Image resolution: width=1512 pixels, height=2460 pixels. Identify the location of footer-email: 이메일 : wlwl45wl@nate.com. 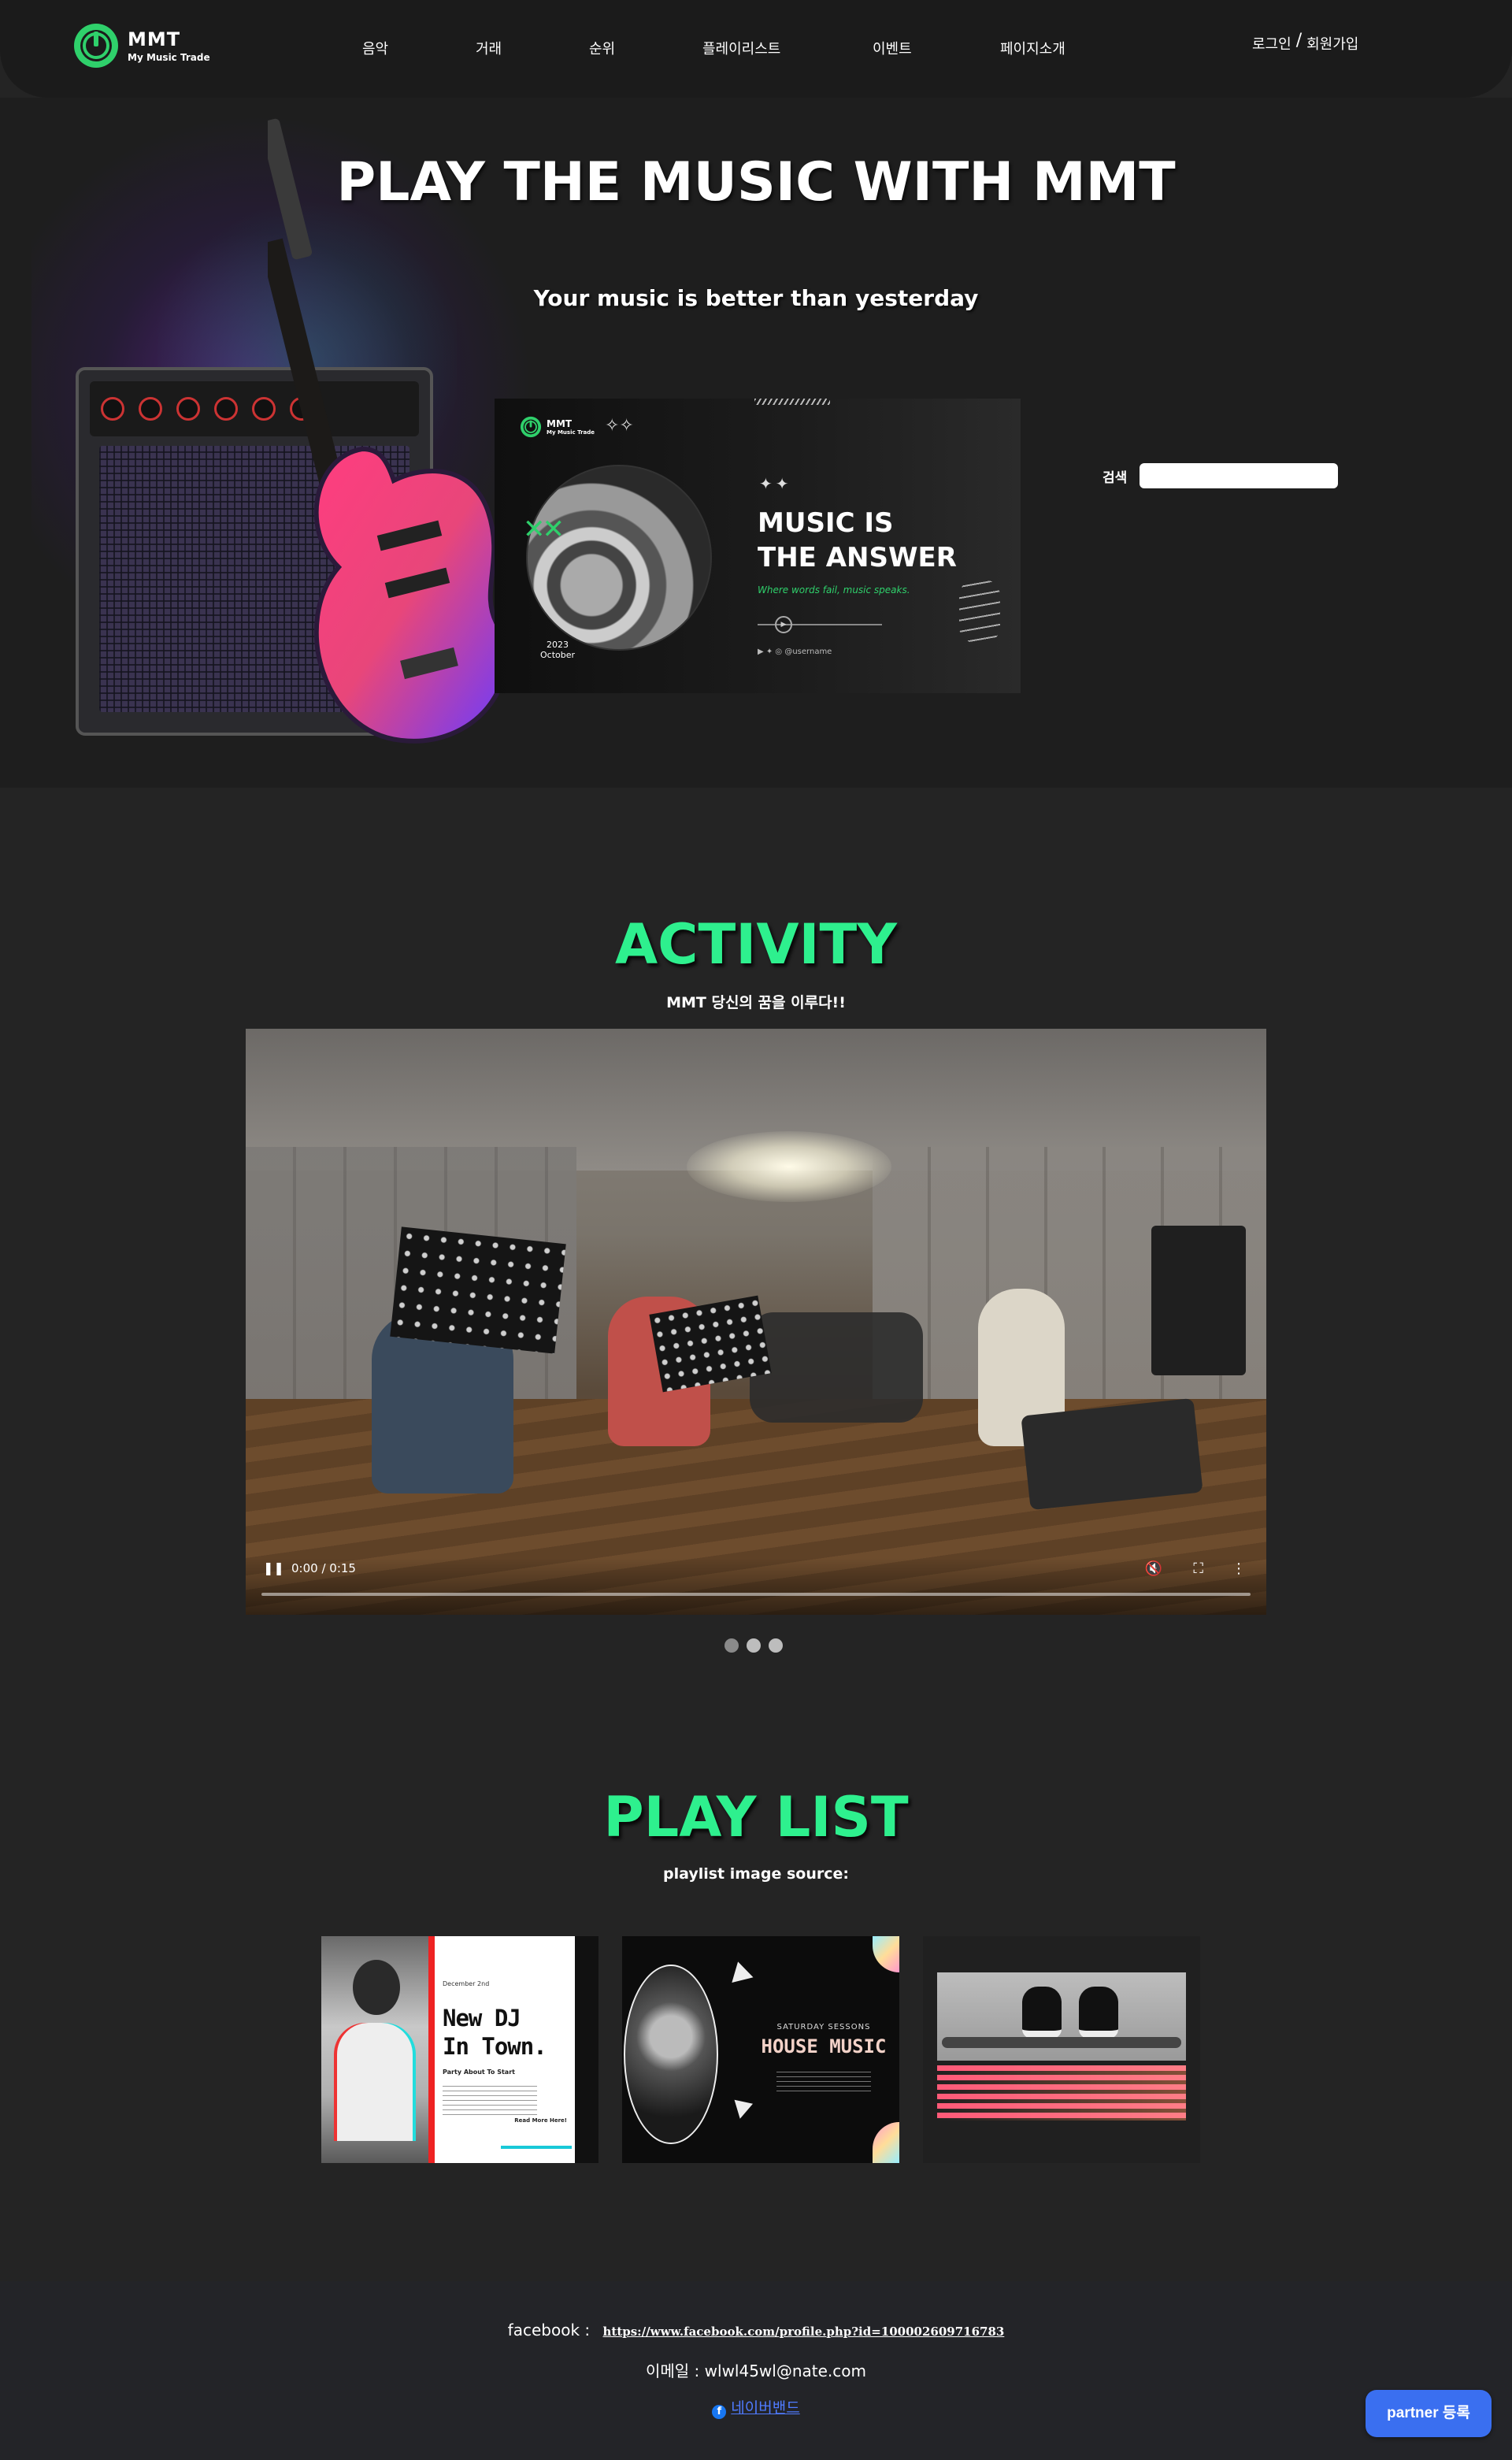
(756, 2369).